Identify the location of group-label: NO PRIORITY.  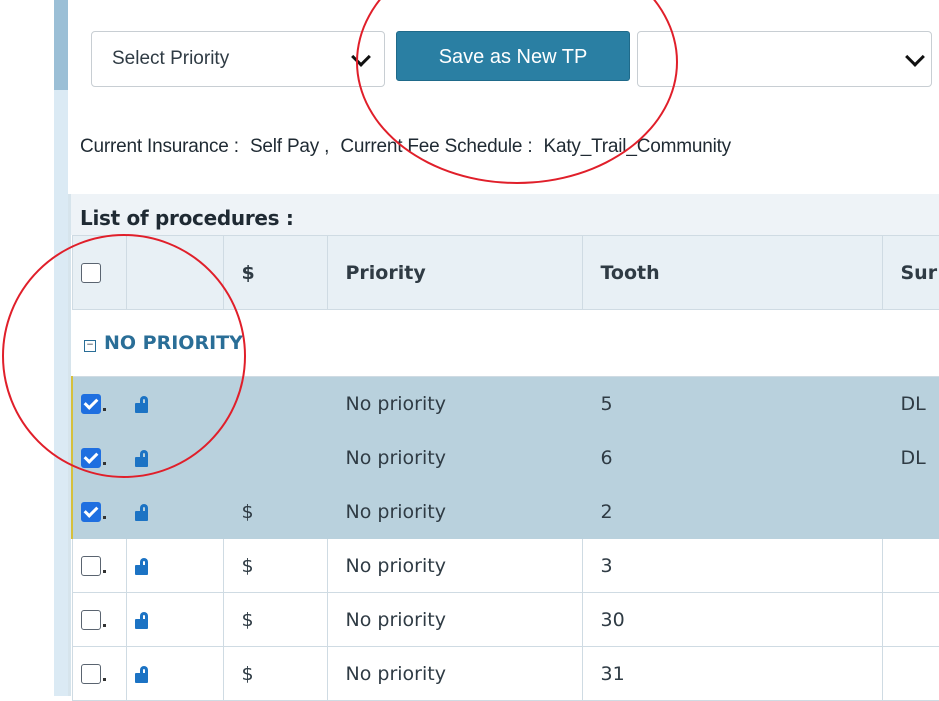
(173, 343).